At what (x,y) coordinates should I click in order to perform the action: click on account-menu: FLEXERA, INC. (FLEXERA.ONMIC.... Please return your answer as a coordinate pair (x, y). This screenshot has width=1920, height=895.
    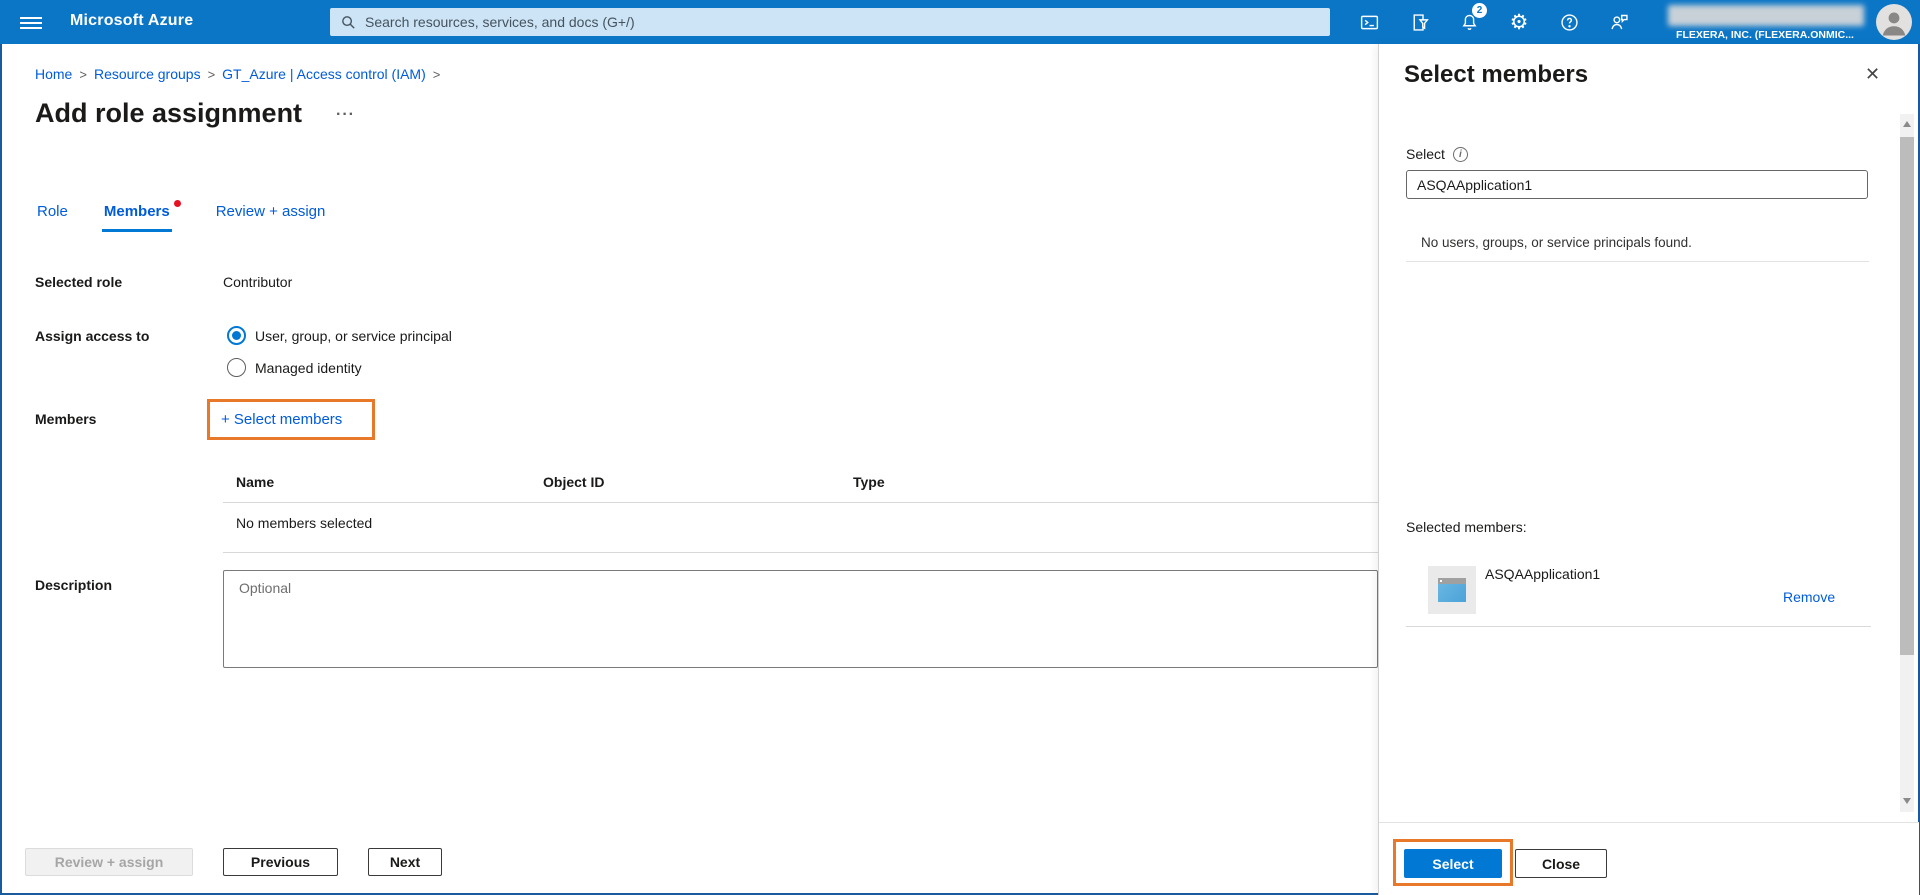
    Looking at the image, I should click on (1765, 22).